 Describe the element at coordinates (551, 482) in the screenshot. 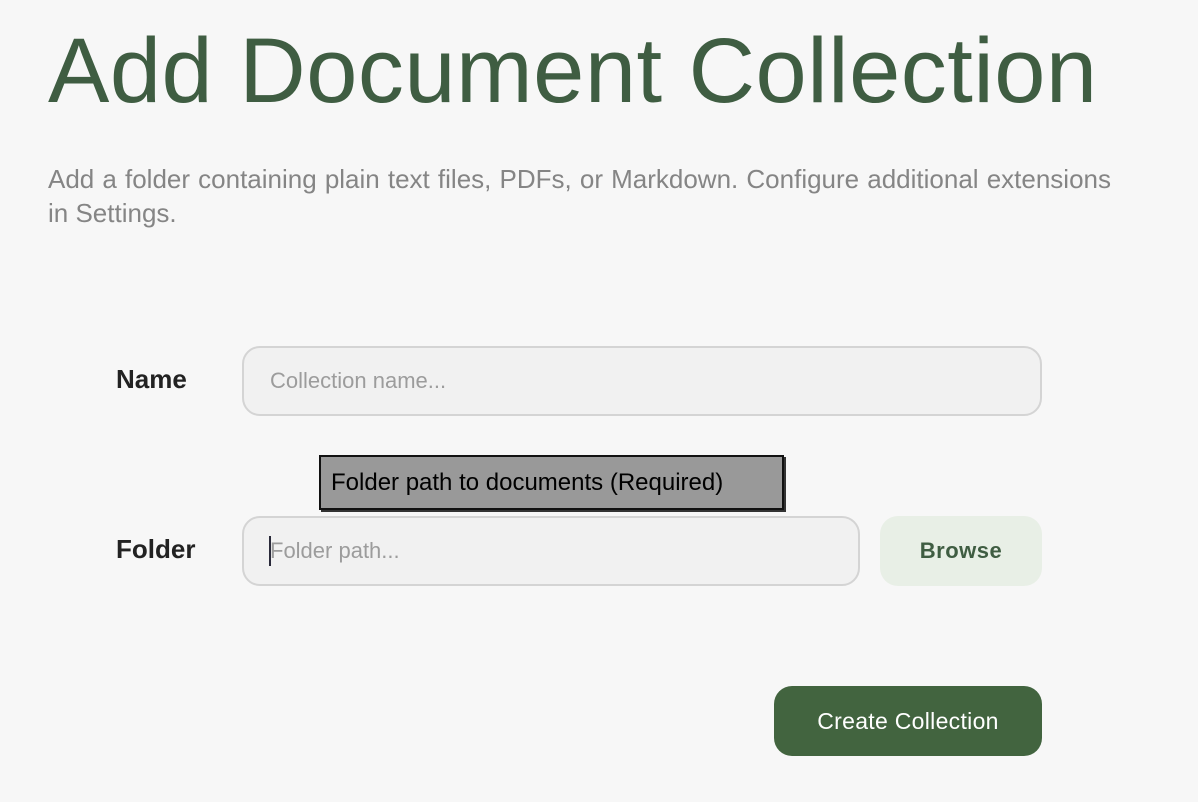

I see `folder-path-tooltip: Folder path to documents (Required)` at that location.